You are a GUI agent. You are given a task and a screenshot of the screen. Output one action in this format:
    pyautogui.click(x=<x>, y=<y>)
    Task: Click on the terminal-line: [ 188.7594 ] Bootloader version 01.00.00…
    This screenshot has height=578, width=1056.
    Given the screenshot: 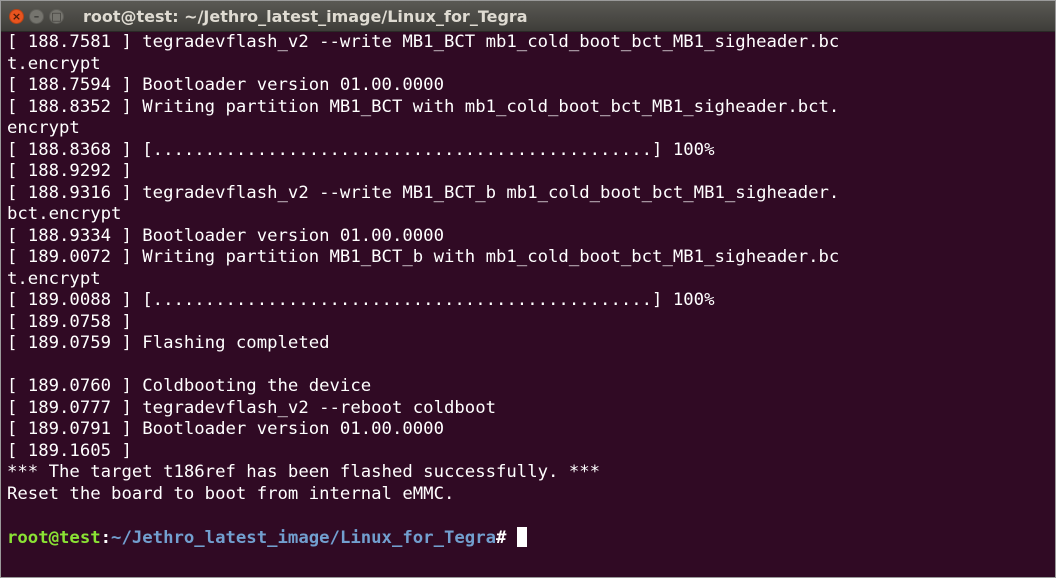 What is the action you would take?
    pyautogui.click(x=225, y=85)
    